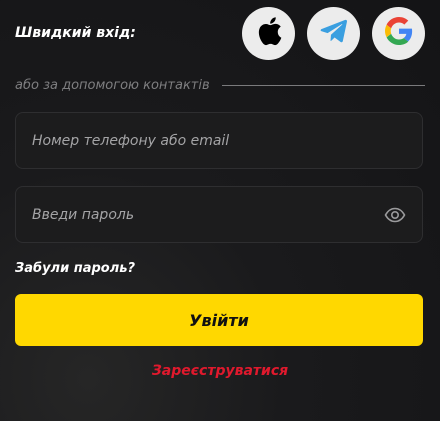  I want to click on password-input, so click(208, 214).